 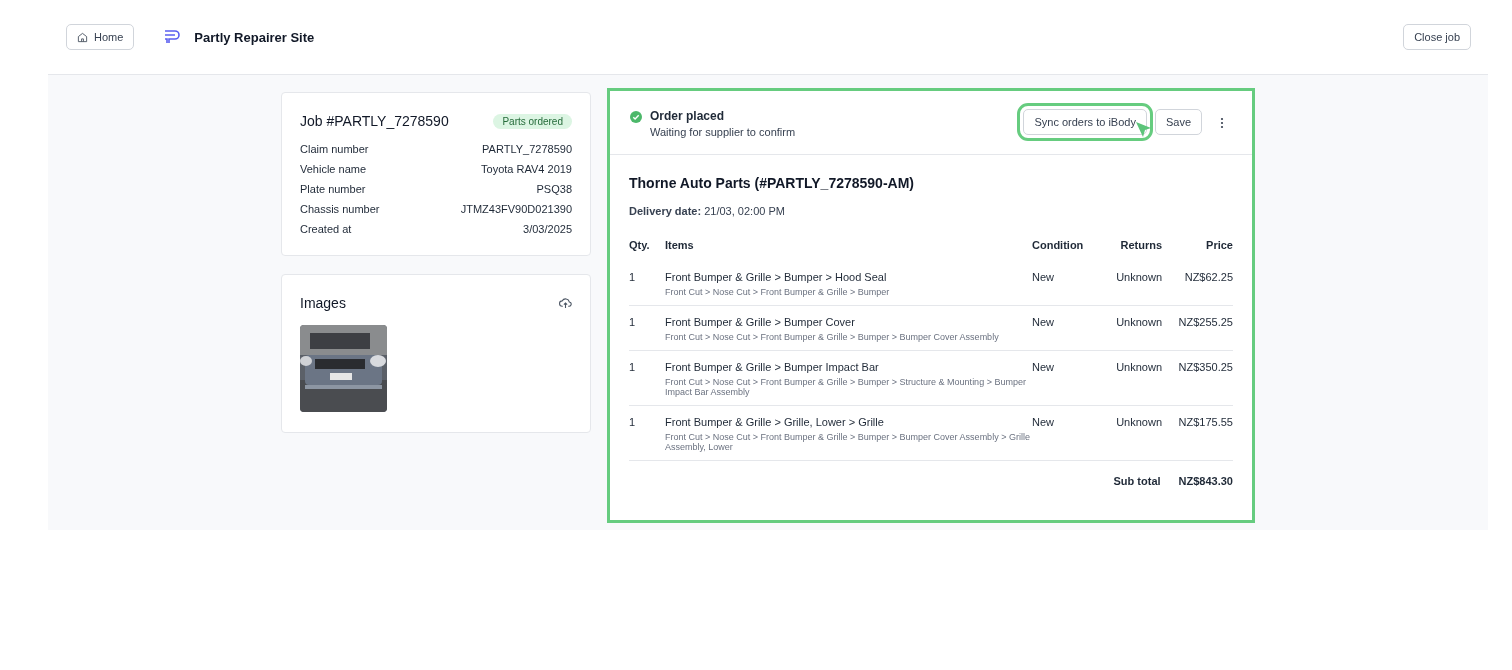 What do you see at coordinates (1143, 130) in the screenshot?
I see `cursor-icon` at bounding box center [1143, 130].